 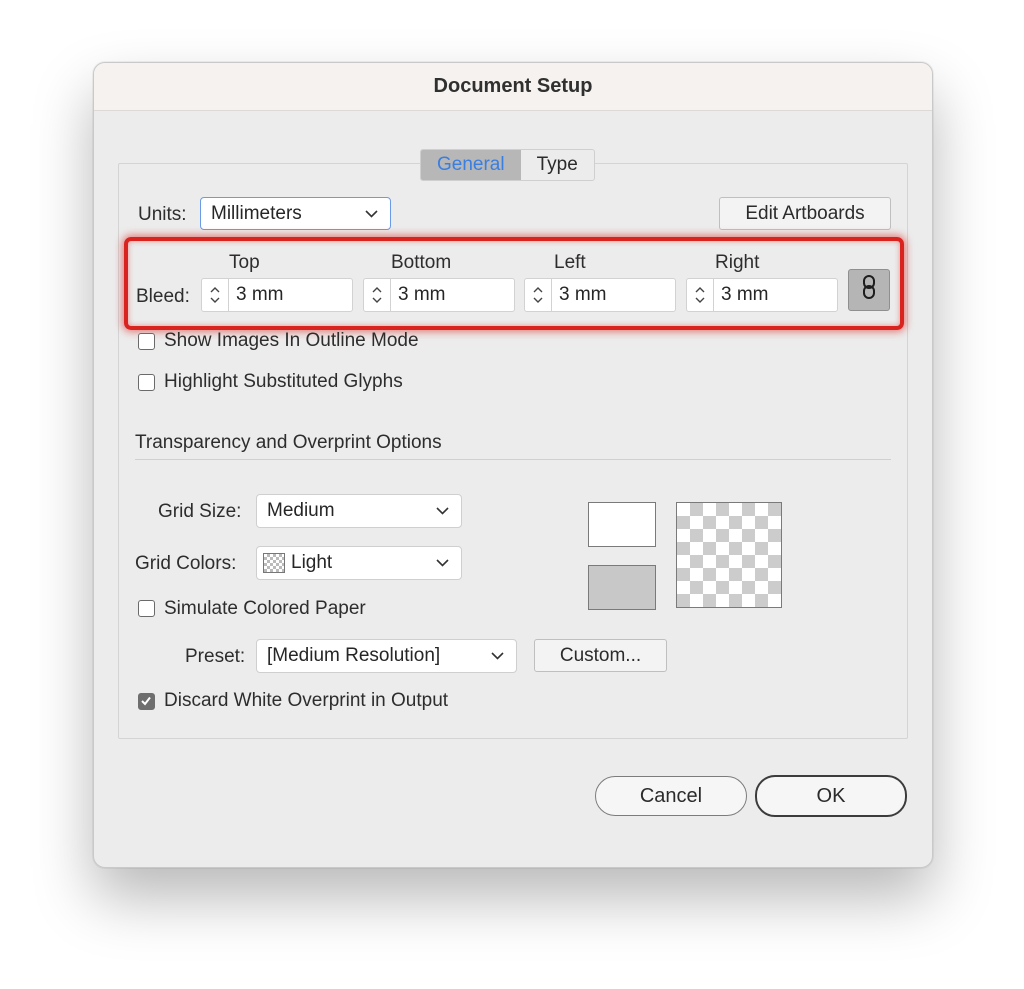 I want to click on bleed-left-field: 3 mm, so click(x=600, y=295).